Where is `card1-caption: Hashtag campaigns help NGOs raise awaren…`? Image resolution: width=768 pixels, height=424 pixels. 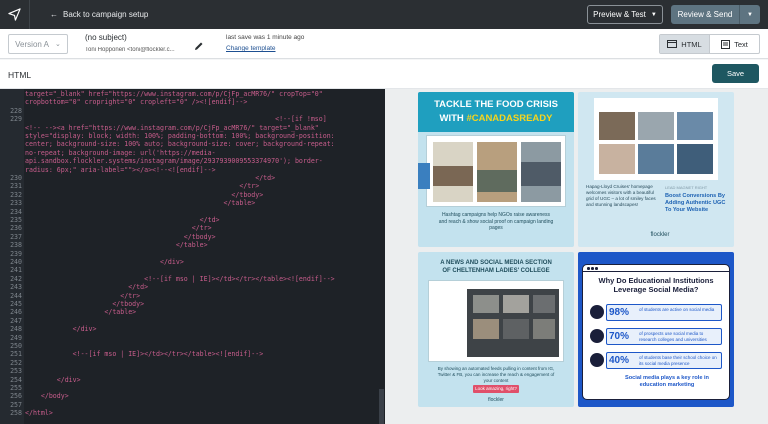 card1-caption: Hashtag campaigns help NGOs raise awaren… is located at coordinates (496, 221).